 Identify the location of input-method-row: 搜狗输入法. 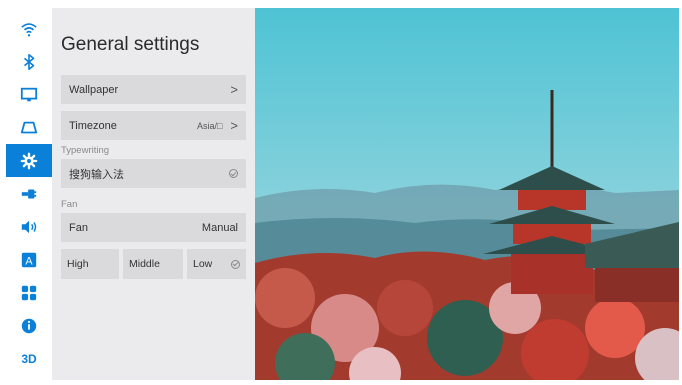
(153, 173).